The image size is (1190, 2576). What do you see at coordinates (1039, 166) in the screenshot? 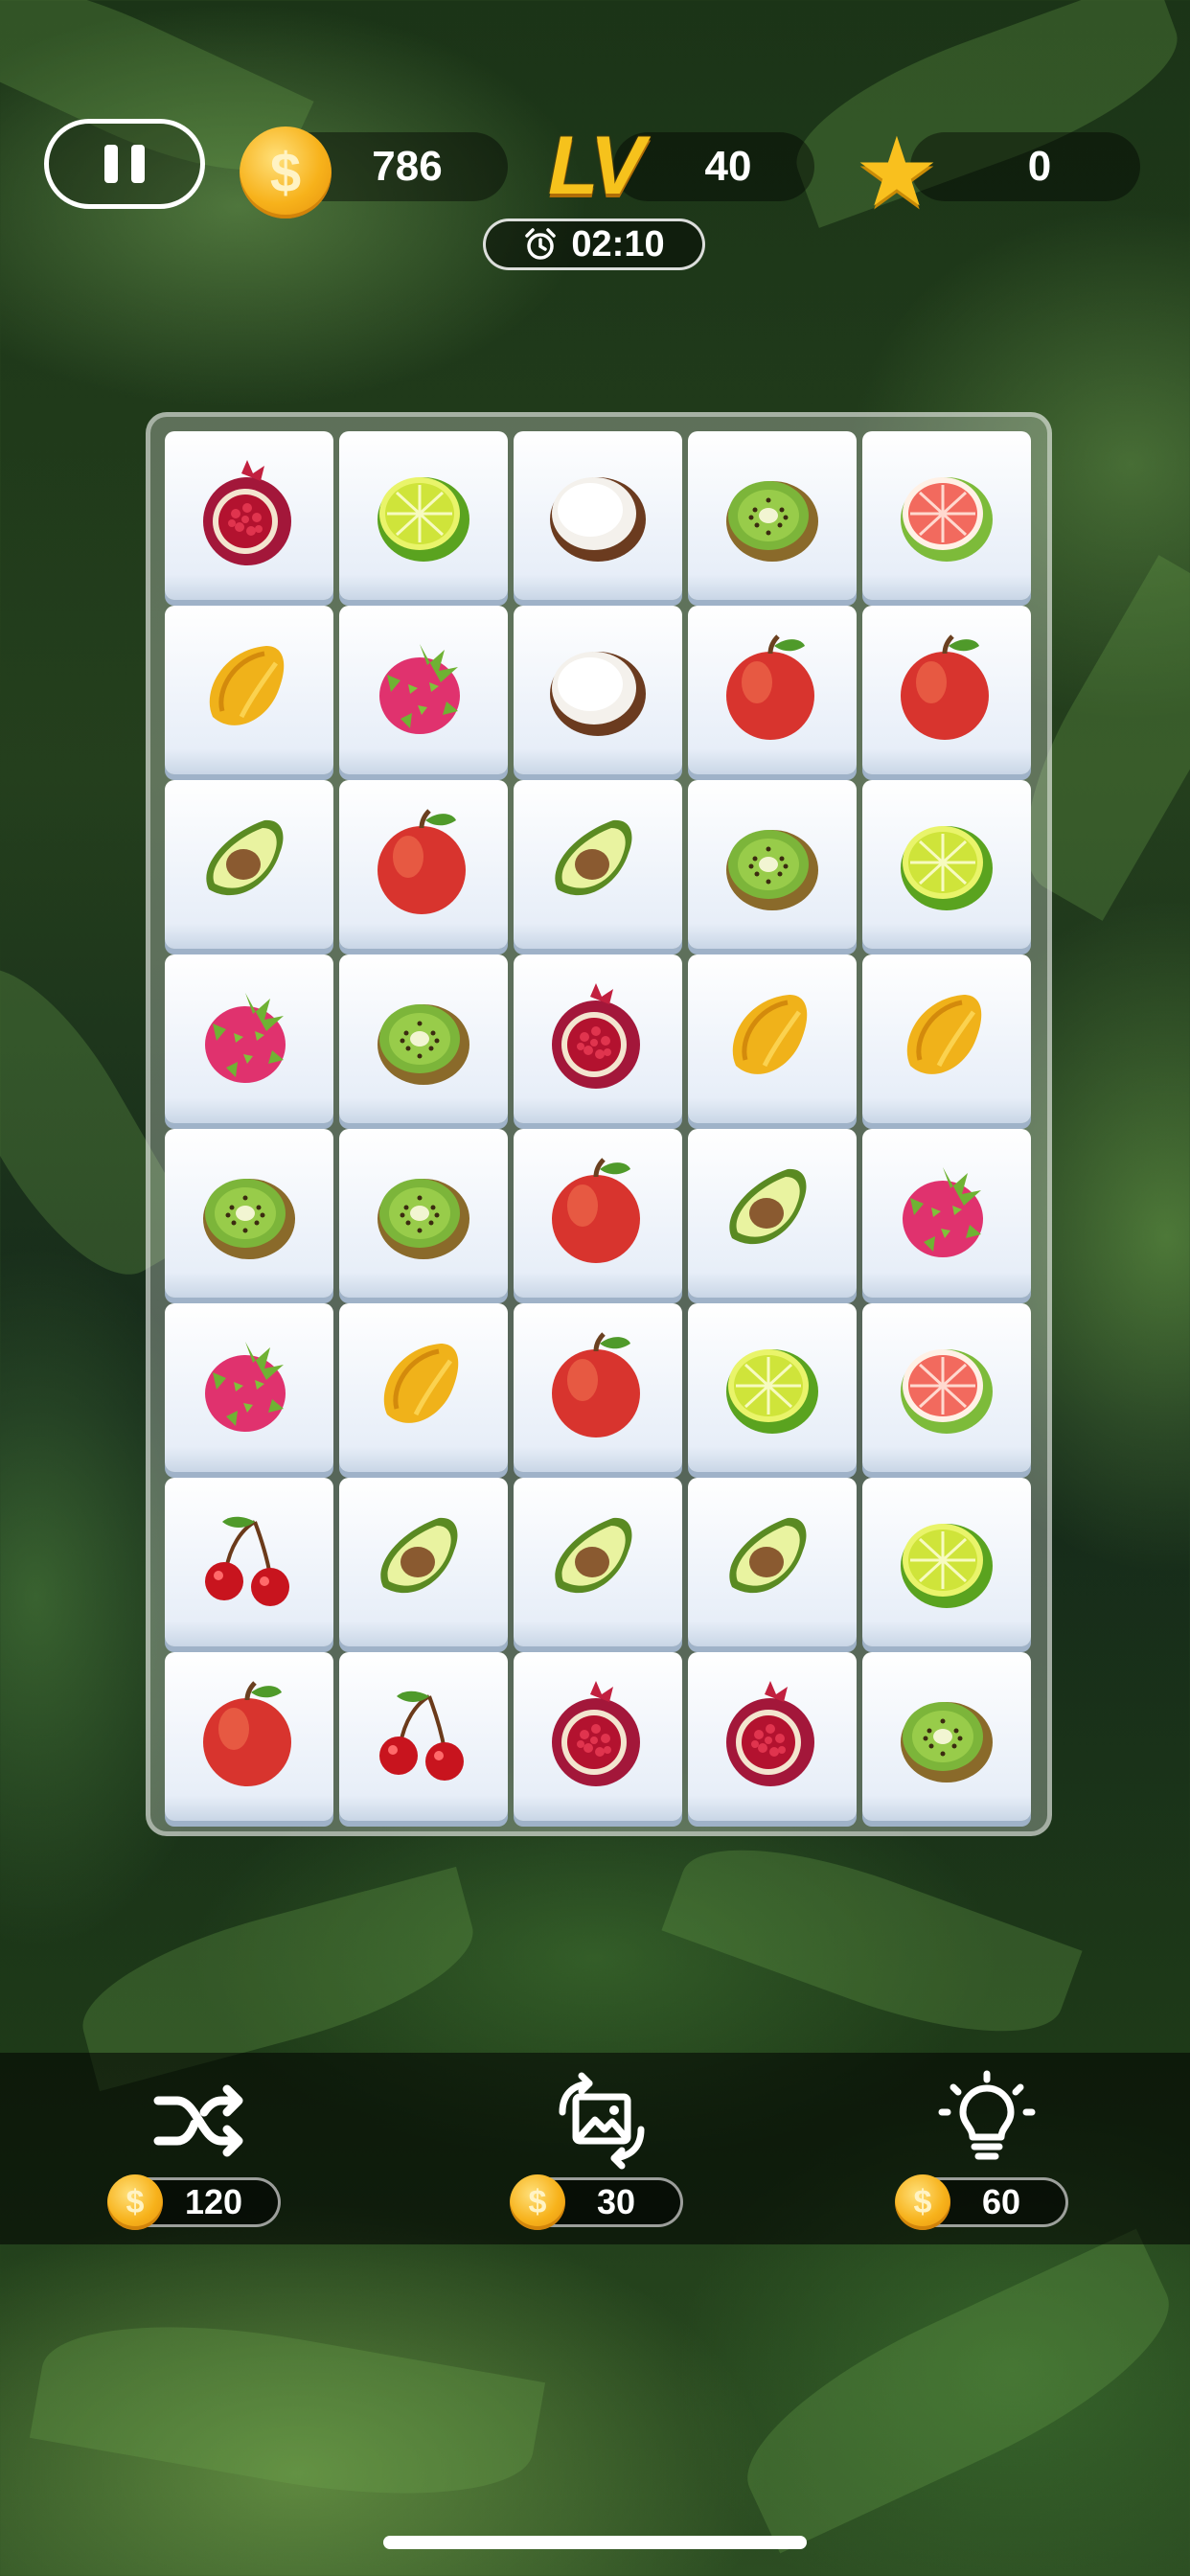
I see `star-count: 0` at bounding box center [1039, 166].